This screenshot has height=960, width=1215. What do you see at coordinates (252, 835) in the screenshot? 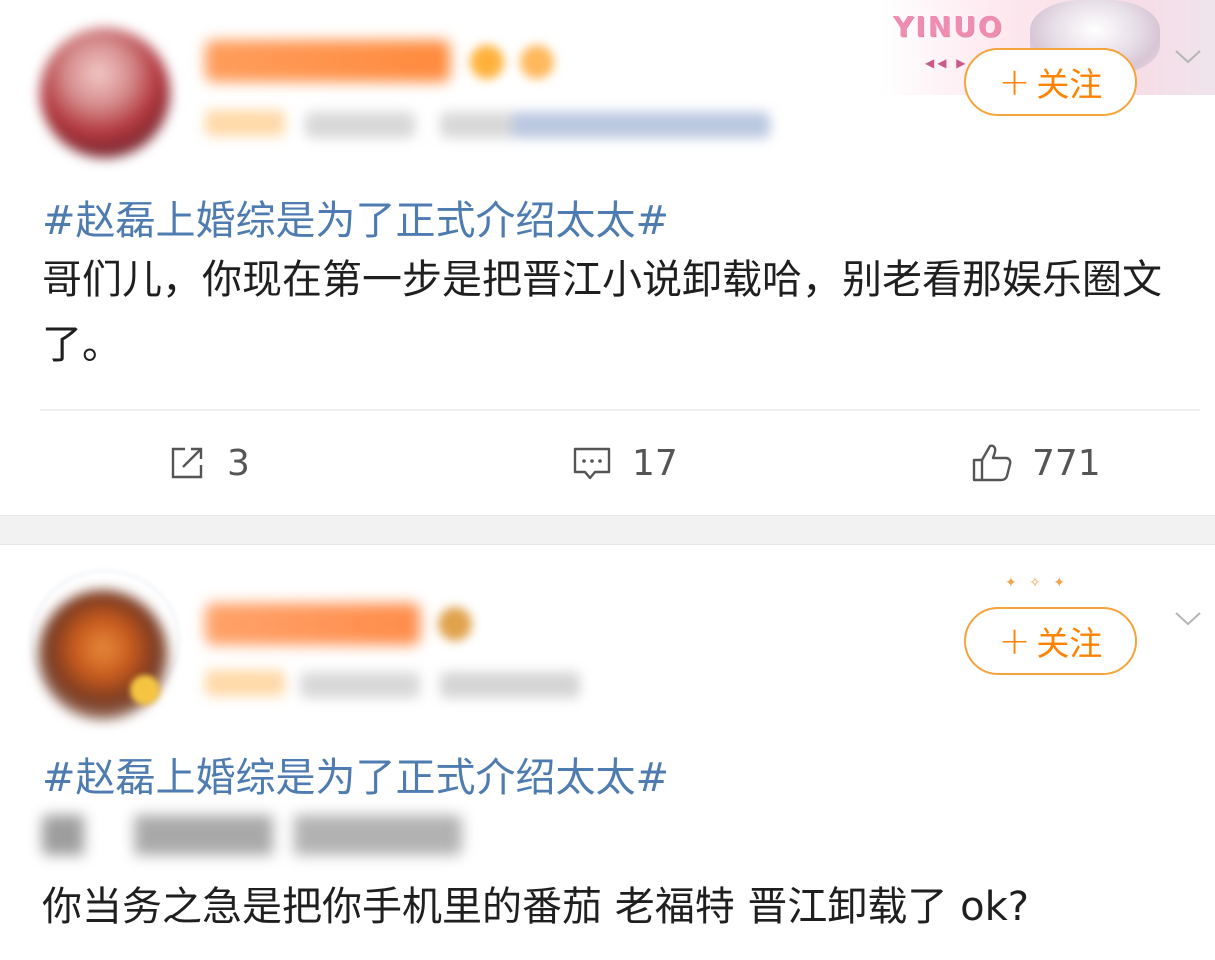
I see `post-body-blurred-line` at bounding box center [252, 835].